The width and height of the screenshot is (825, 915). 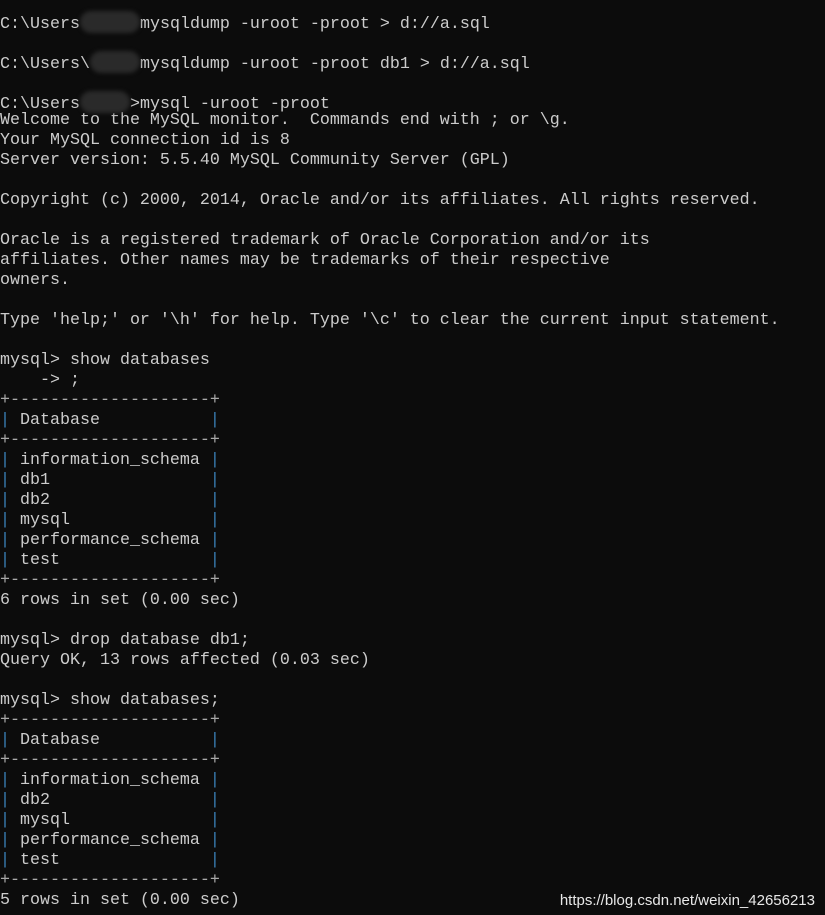 I want to click on terminal-line: owners., so click(x=35, y=280).